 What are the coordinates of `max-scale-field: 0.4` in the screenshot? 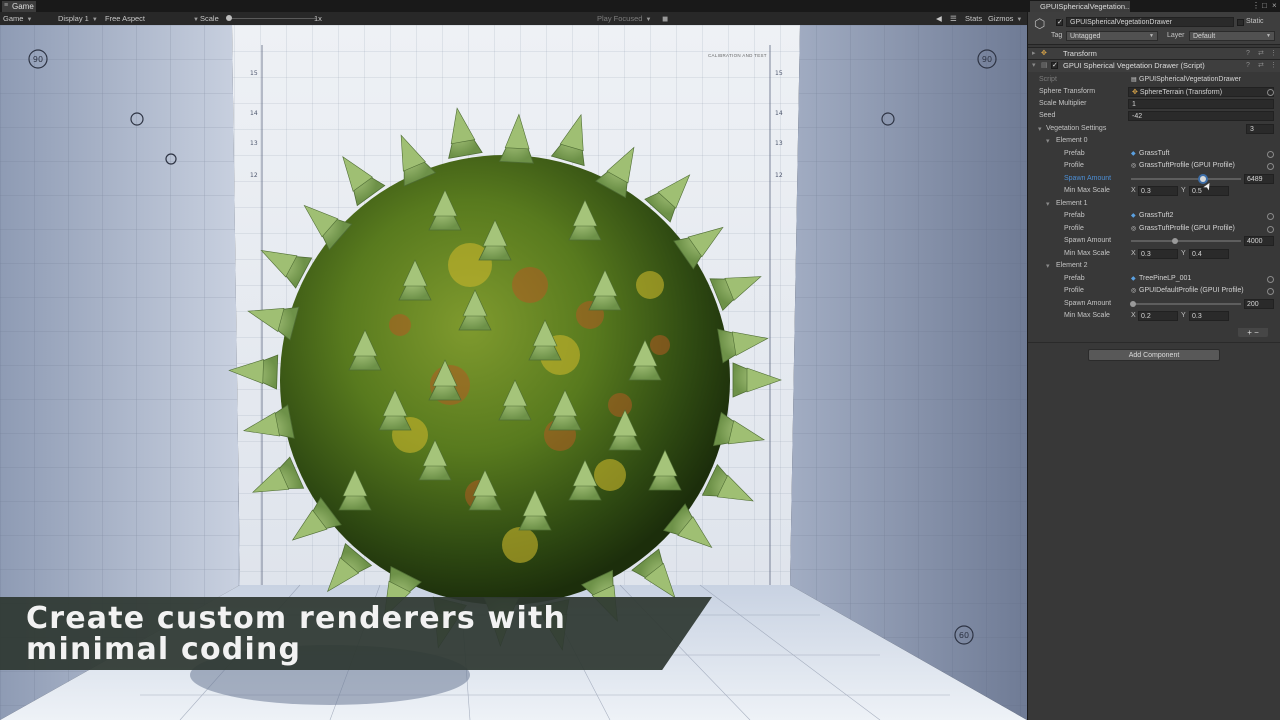 It's located at (1209, 253).